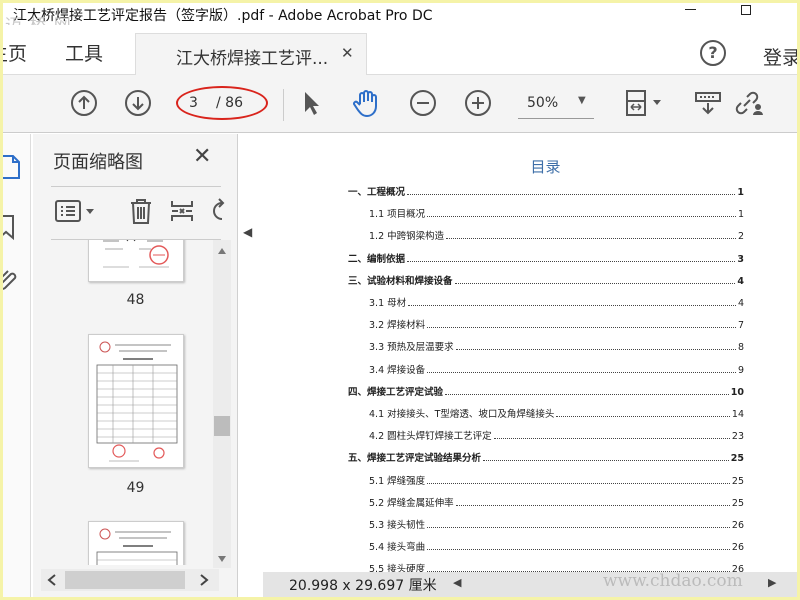 This screenshot has width=800, height=600. Describe the element at coordinates (397, 525) in the screenshot. I see `toc-entry-text: 5.3 接头韧性` at that location.